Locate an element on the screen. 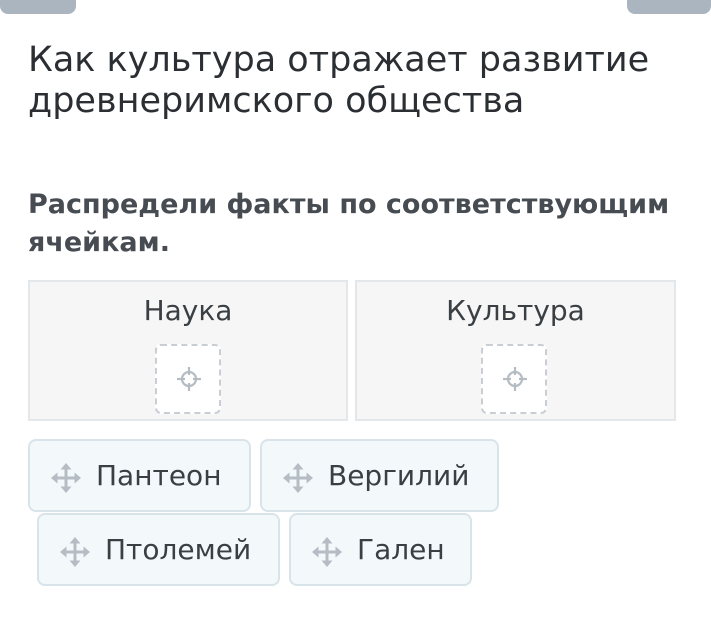 This screenshot has height=620, width=711. drop-zone-label: Культура is located at coordinates (515, 310).